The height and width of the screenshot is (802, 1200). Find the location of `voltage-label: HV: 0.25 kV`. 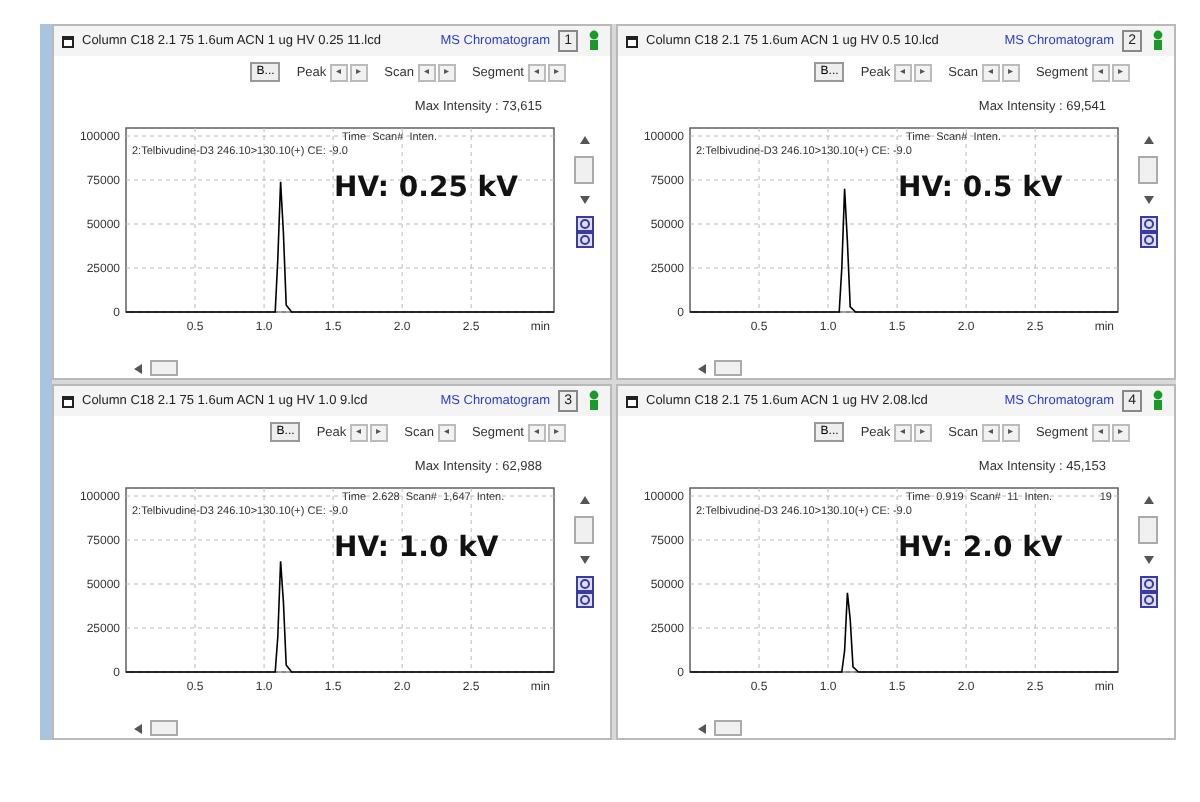

voltage-label: HV: 0.25 kV is located at coordinates (426, 188).